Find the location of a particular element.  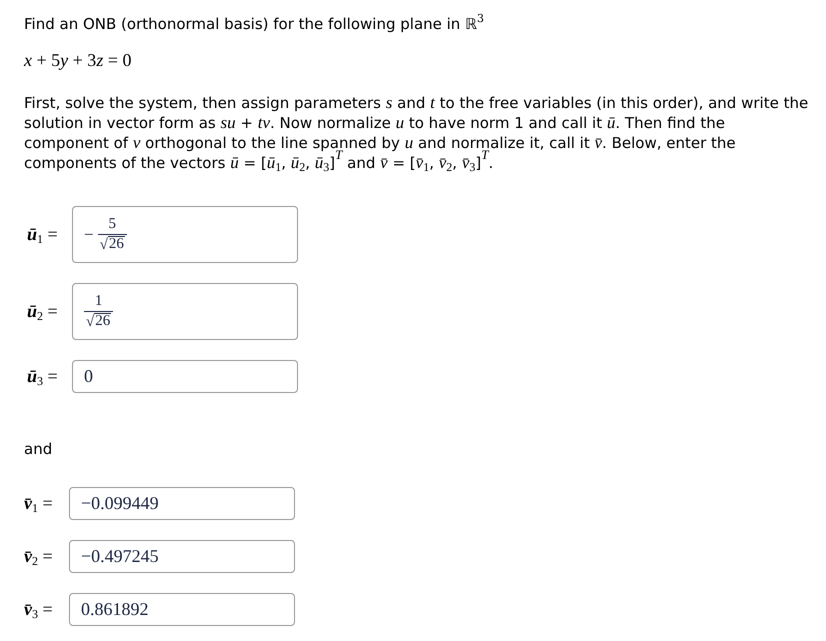

connector-text: and is located at coordinates (39, 449).